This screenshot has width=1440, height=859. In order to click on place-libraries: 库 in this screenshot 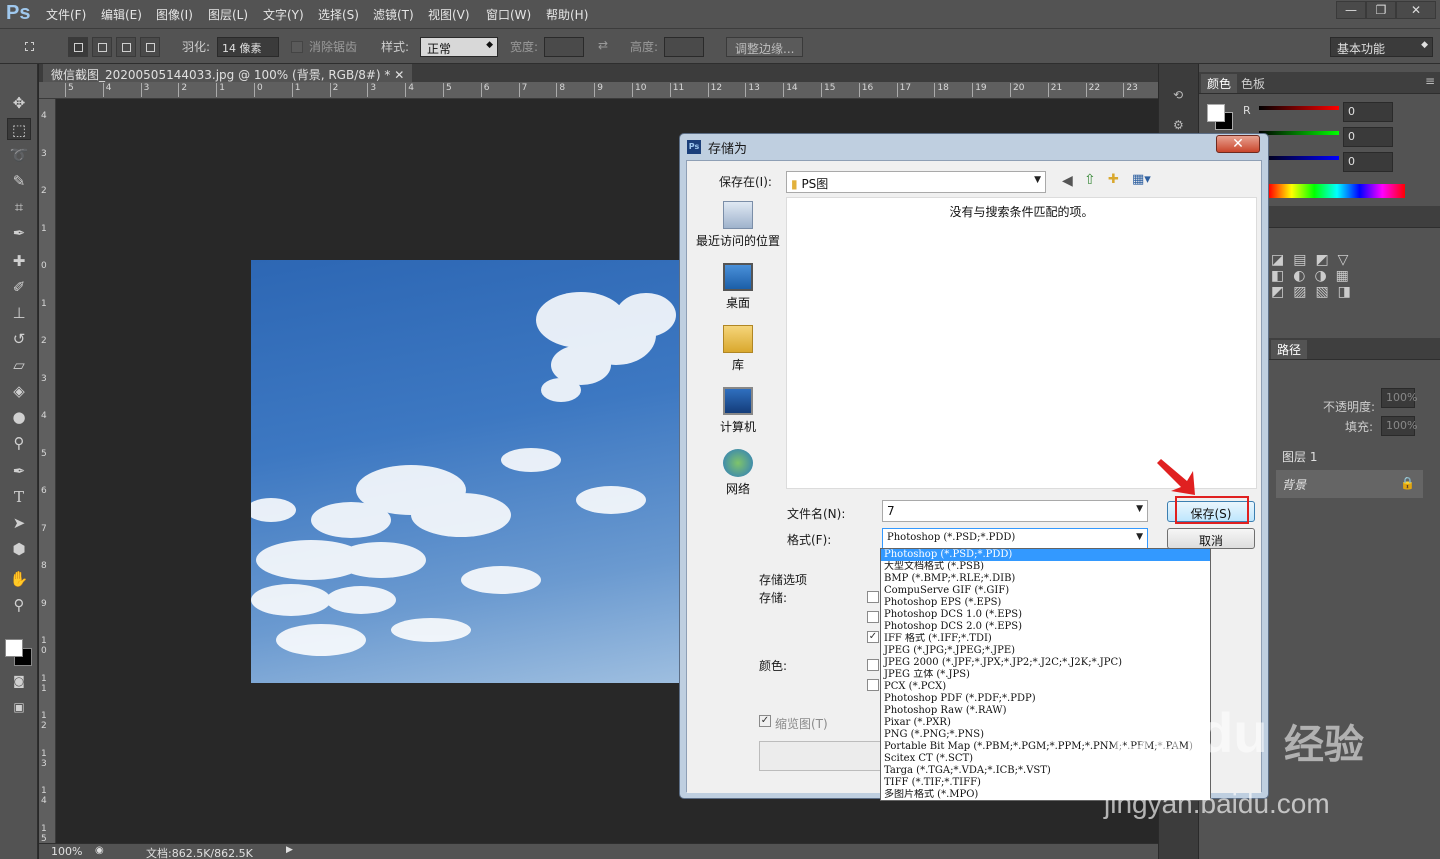, I will do `click(738, 349)`.